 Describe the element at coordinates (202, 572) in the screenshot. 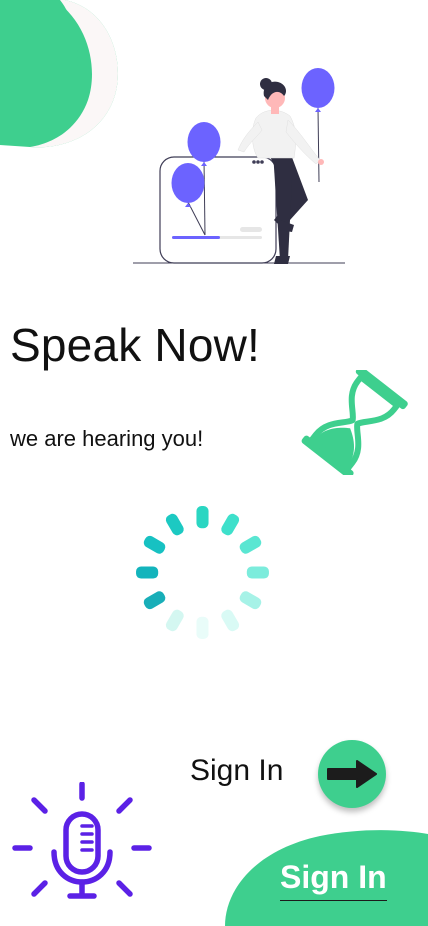

I see `loading-spinner-icon` at that location.